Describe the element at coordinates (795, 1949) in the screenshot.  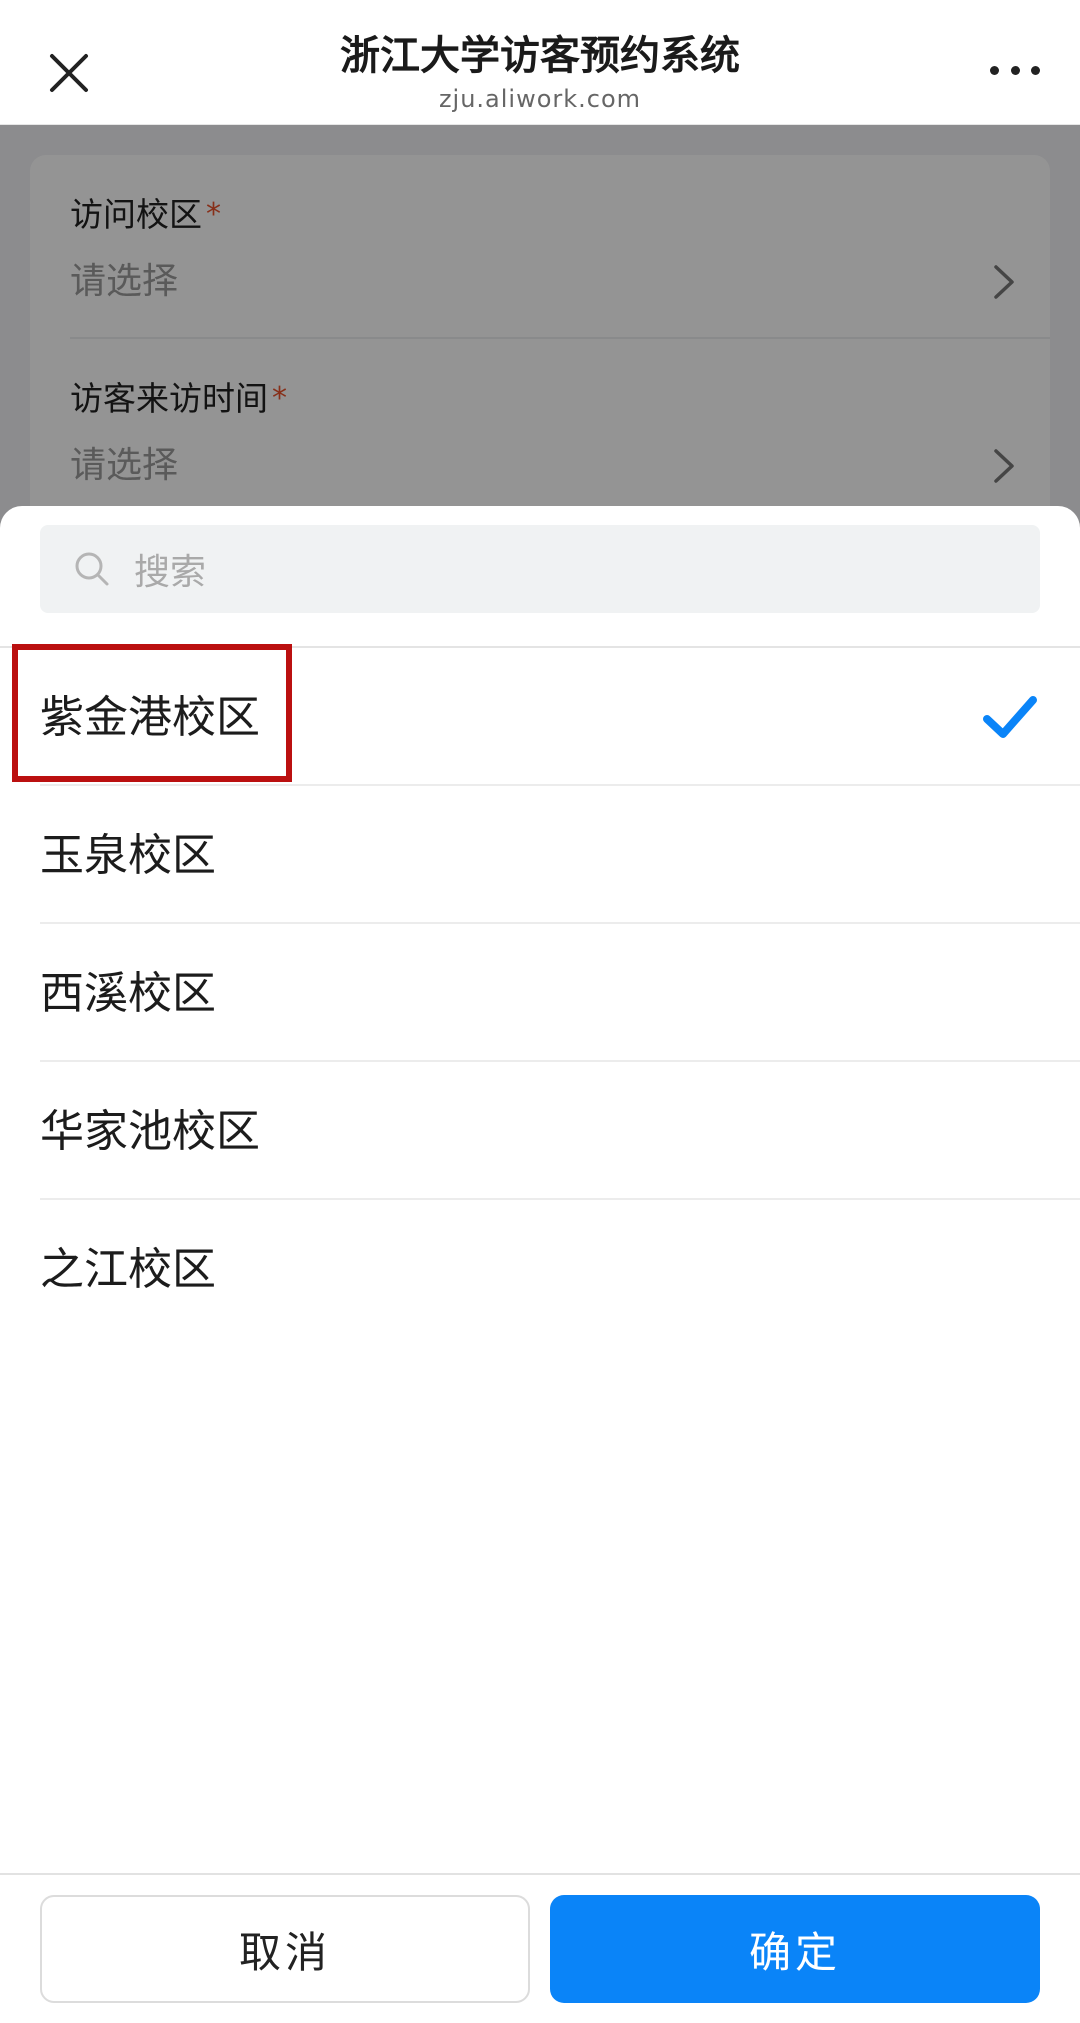
I see `confirm-button: 确定` at that location.